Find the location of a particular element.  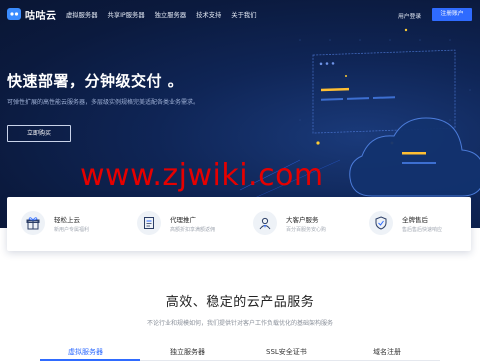

login-link: 用户登录 is located at coordinates (409, 15).